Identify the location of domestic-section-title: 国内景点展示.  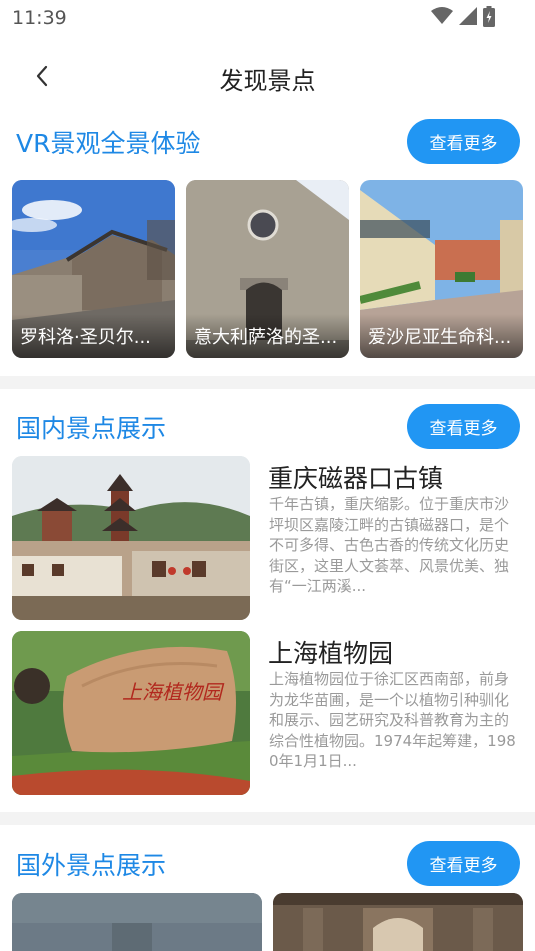
(91, 428).